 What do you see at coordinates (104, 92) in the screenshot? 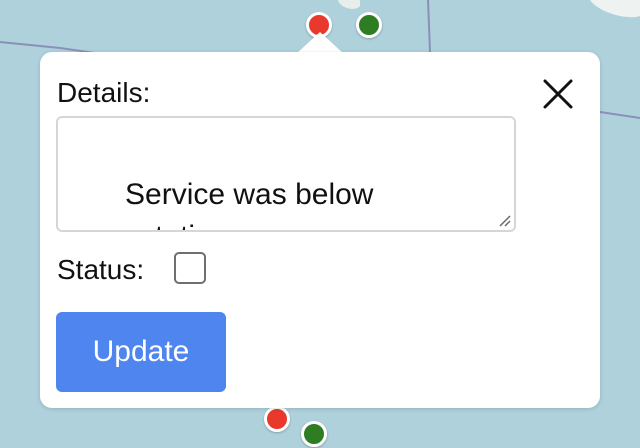
I see `details-label: Details:` at bounding box center [104, 92].